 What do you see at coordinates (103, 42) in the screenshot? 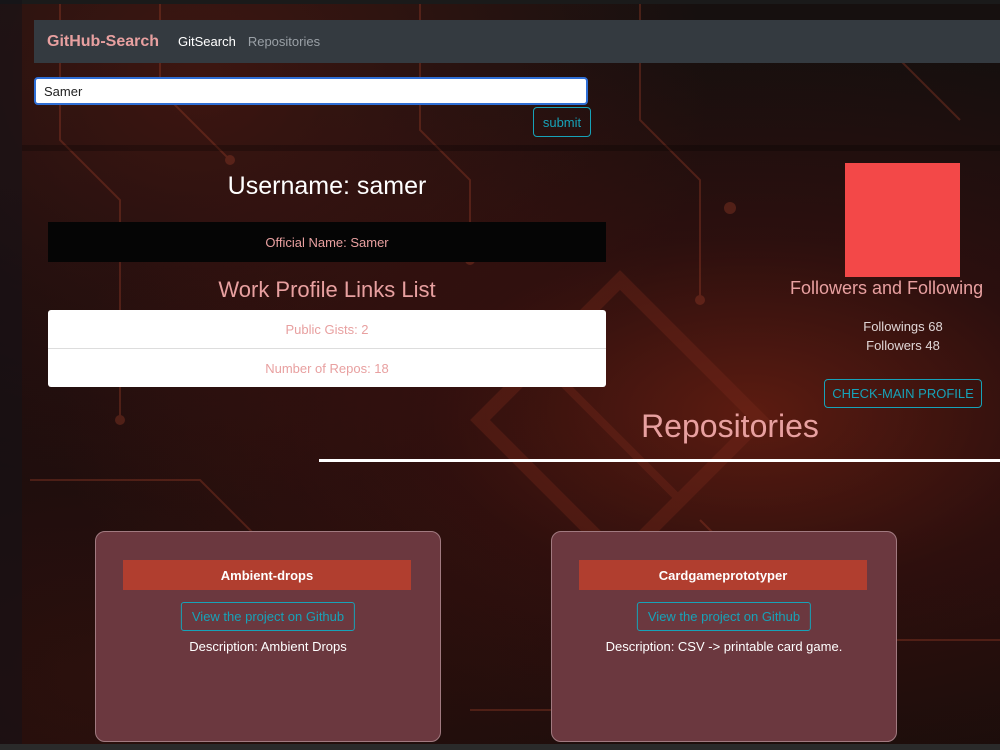
I see `navbar-brand: GitHub-Search` at bounding box center [103, 42].